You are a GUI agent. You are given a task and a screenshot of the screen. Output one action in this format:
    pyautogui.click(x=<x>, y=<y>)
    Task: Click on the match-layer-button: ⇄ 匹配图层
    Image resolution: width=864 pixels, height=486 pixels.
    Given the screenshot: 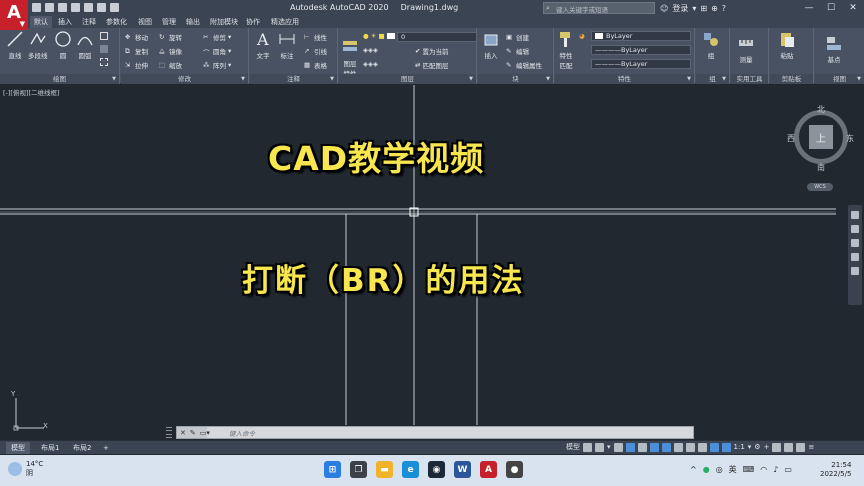 What is the action you would take?
    pyautogui.click(x=431, y=65)
    